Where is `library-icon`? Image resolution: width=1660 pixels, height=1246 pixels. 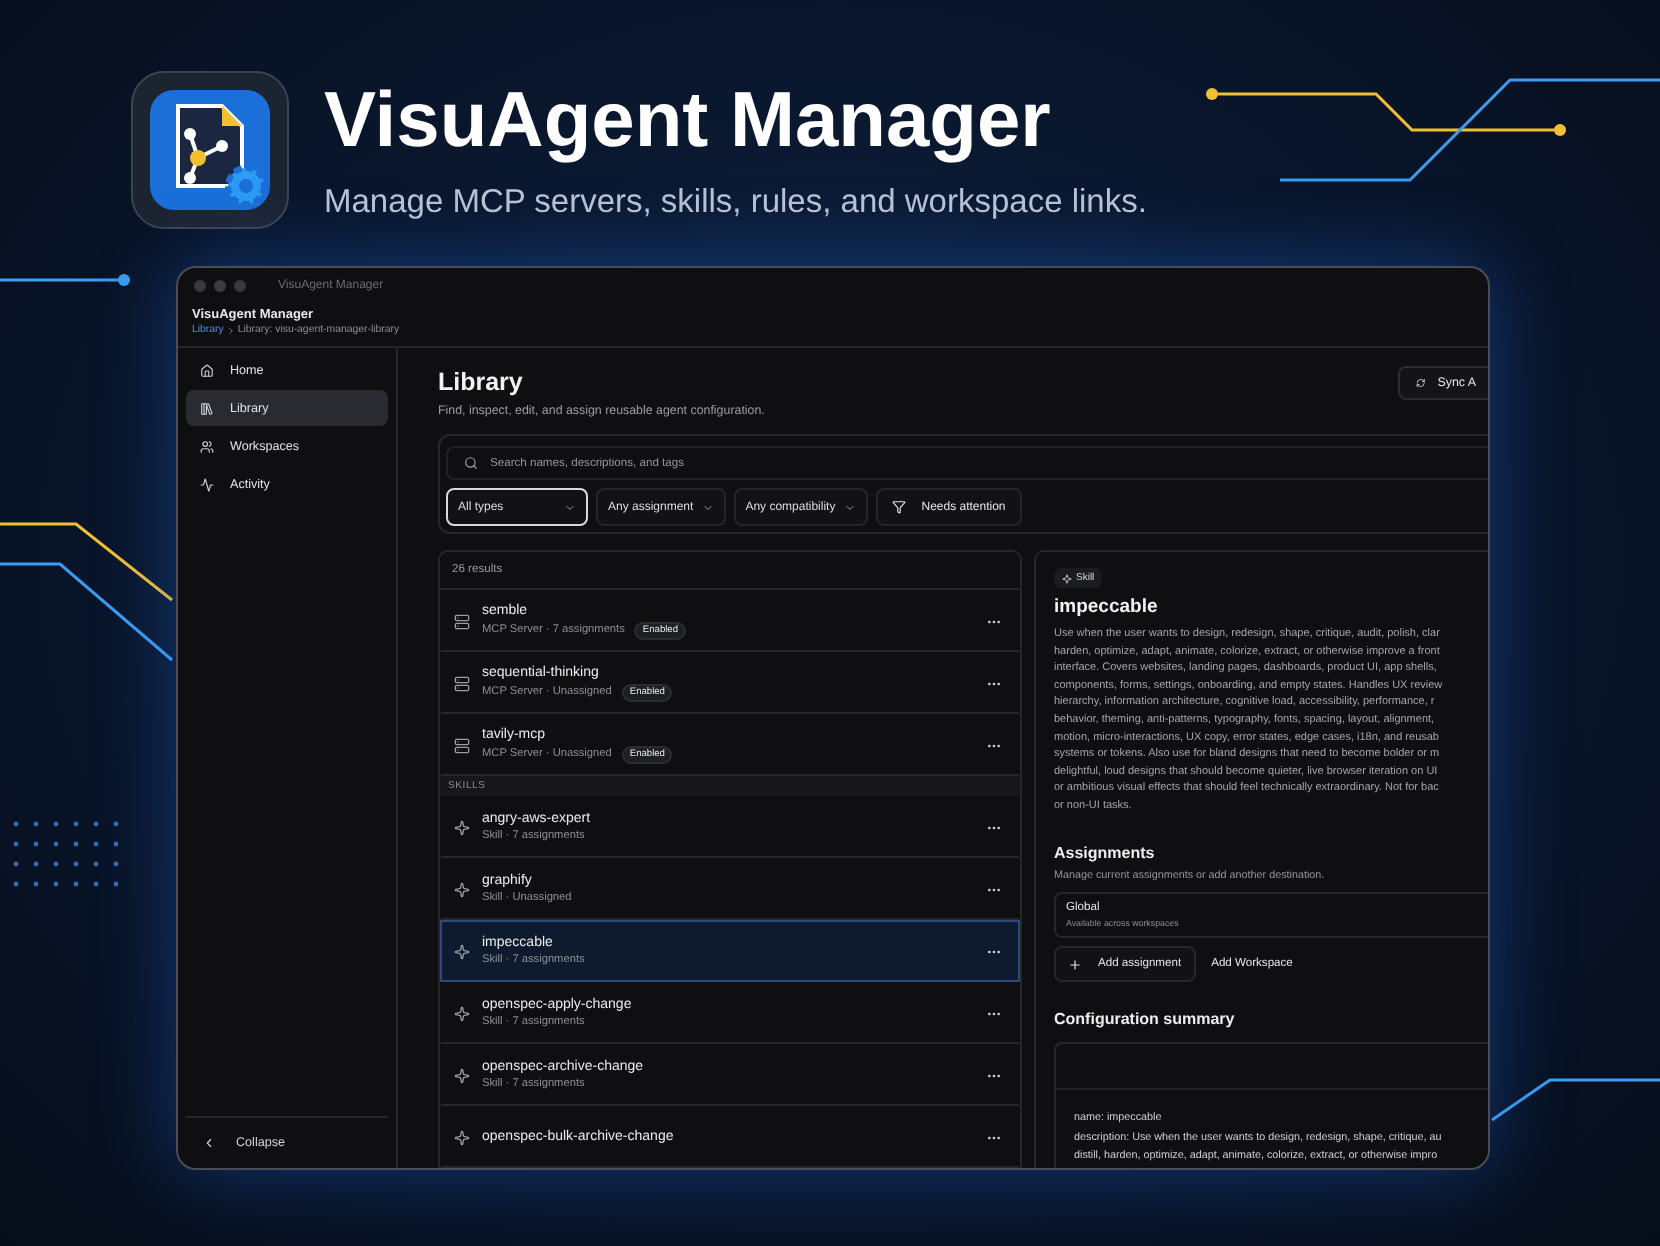 library-icon is located at coordinates (207, 408).